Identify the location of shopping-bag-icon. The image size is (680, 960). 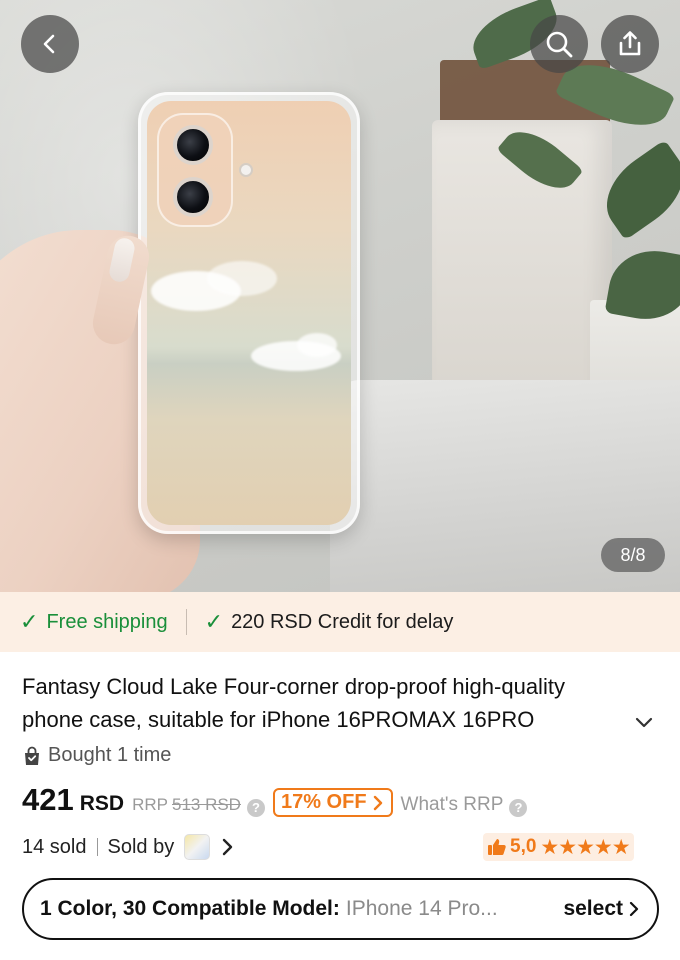
(32, 755).